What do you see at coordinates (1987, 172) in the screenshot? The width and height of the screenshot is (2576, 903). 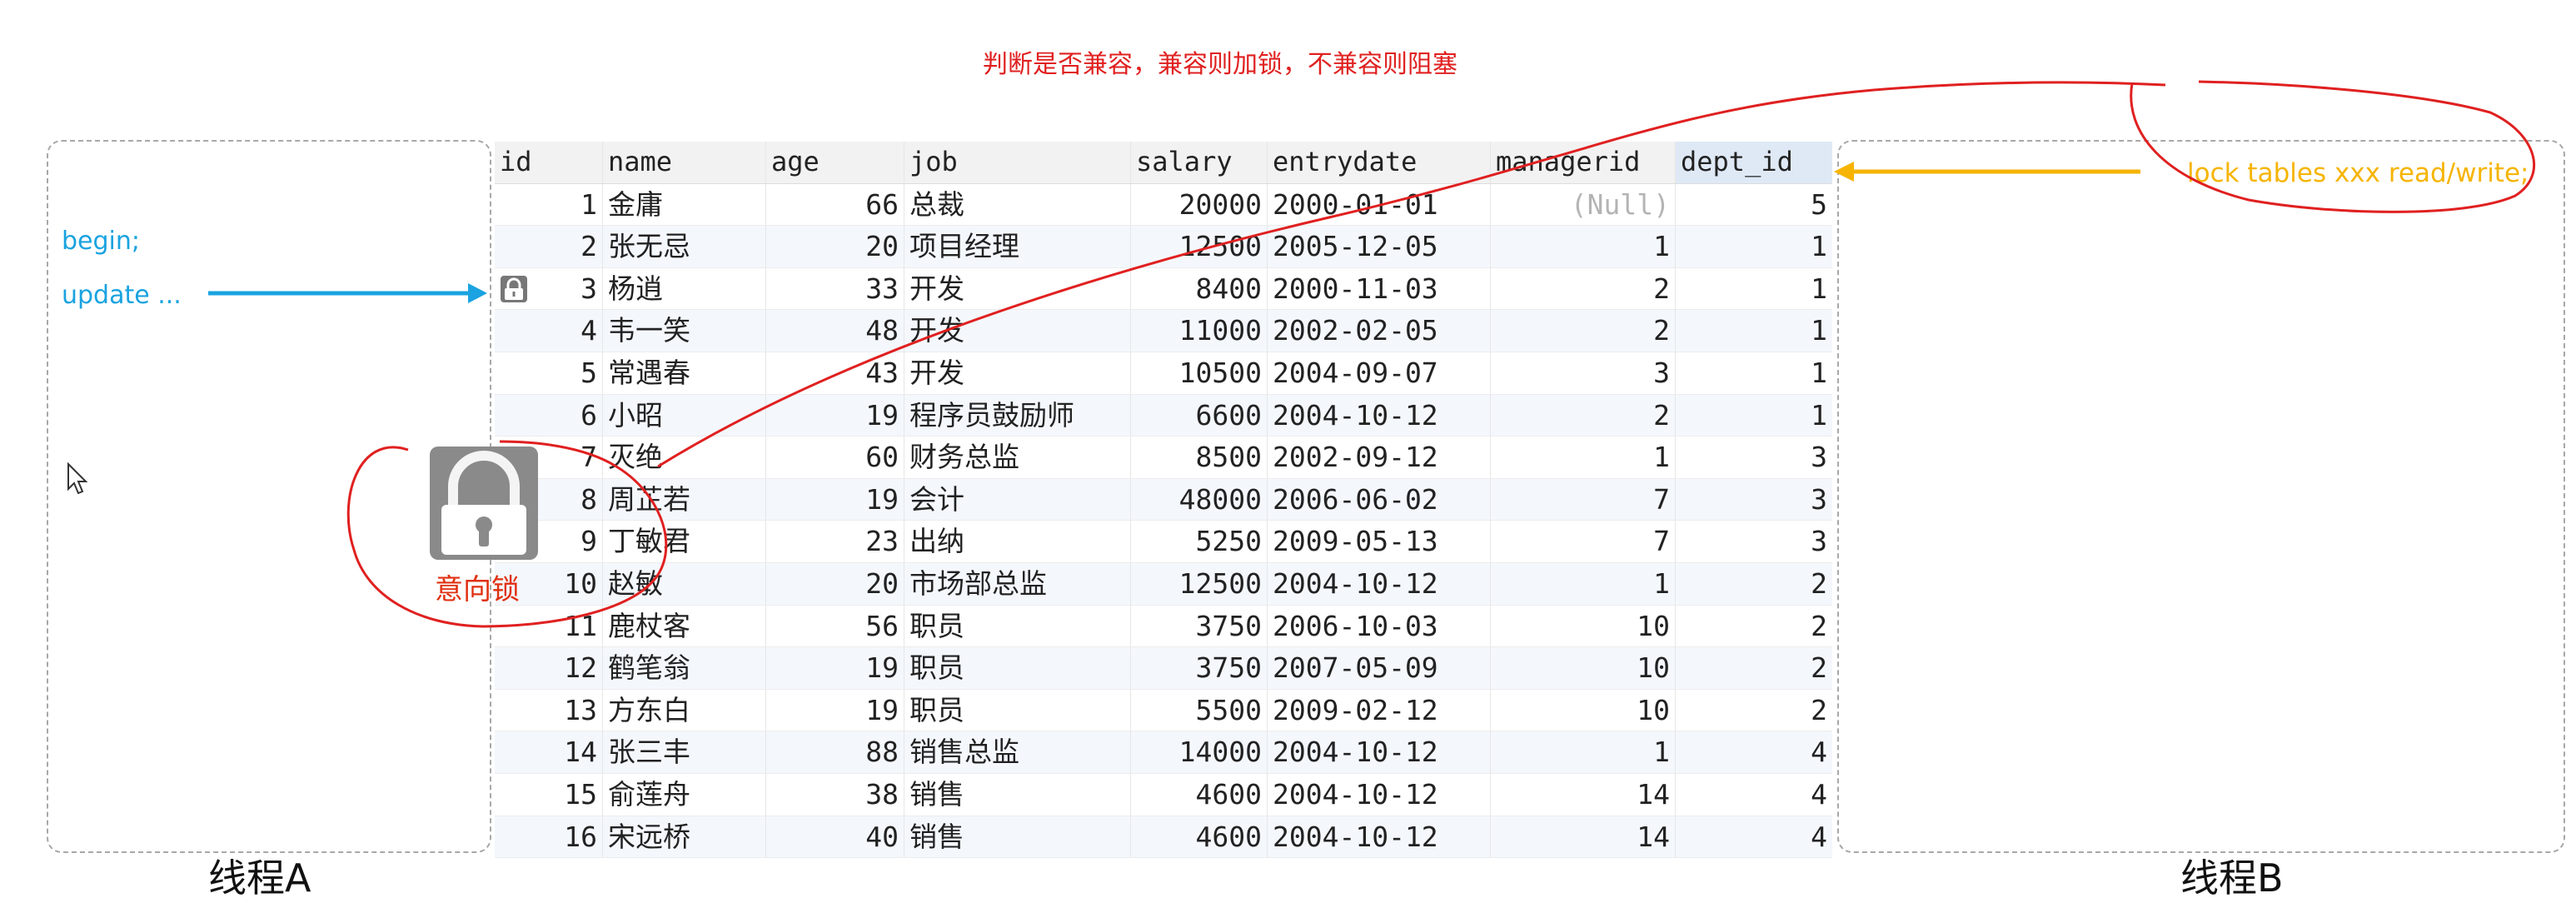 I see `thread-b-arrow-icon` at bounding box center [1987, 172].